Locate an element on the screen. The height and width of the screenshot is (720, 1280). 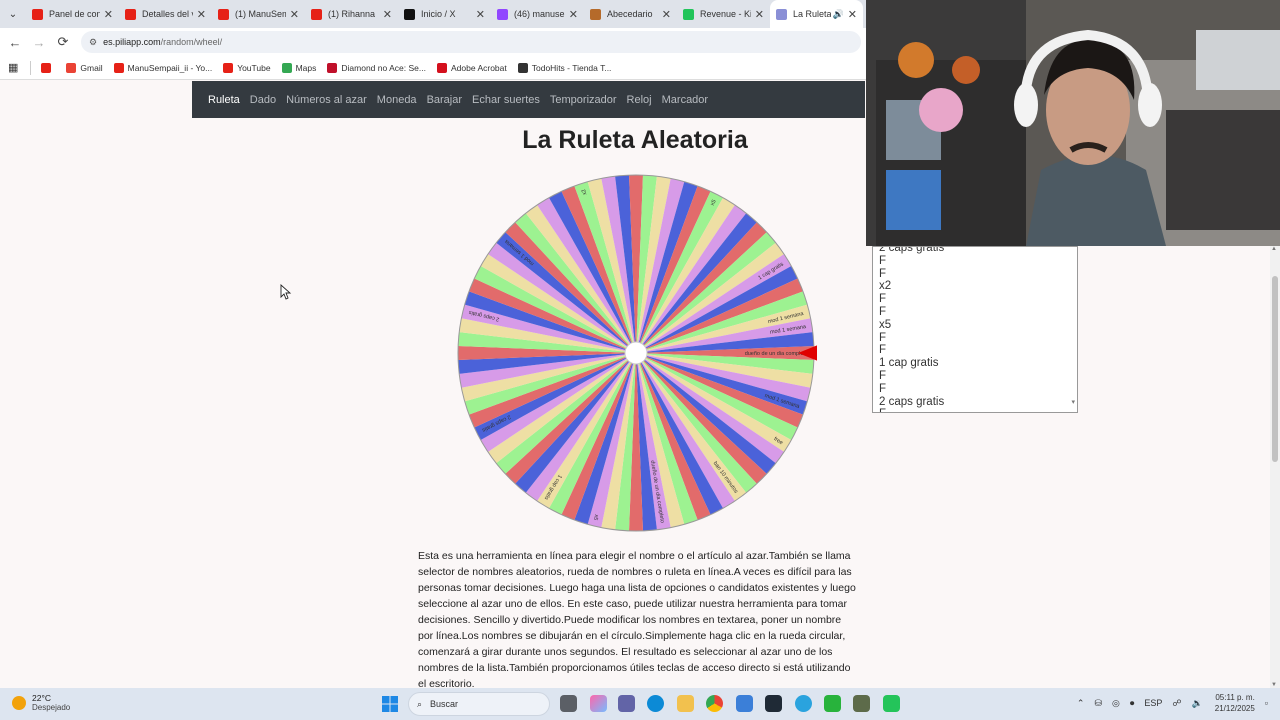
nav-link: Barajar is located at coordinates (444, 100).